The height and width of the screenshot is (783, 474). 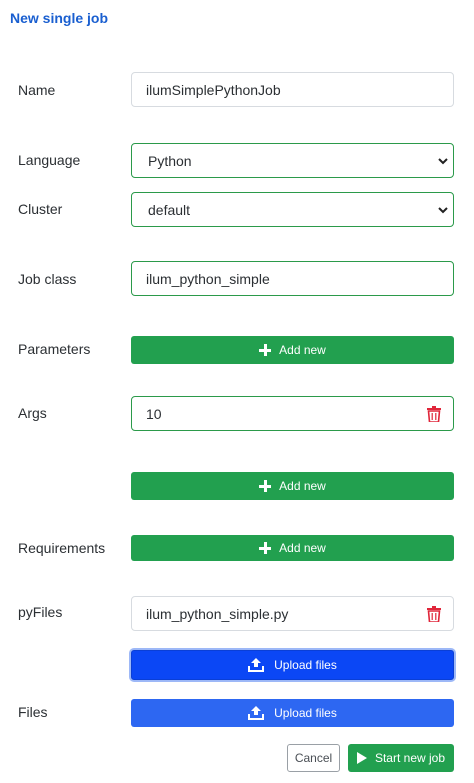 What do you see at coordinates (208, 278) in the screenshot?
I see `job-class-value: ilum_python_simple` at bounding box center [208, 278].